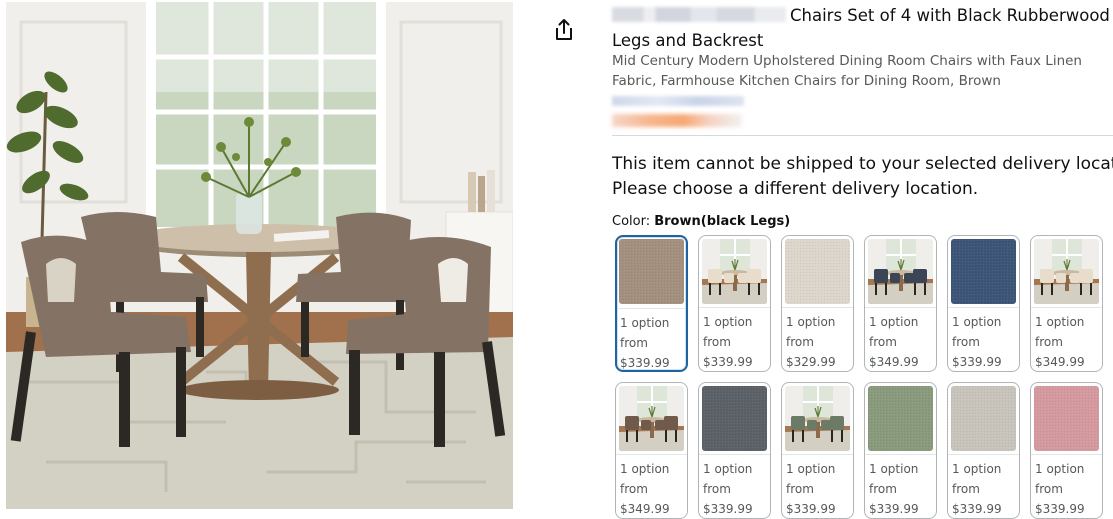 This screenshot has height=519, width=1113. Describe the element at coordinates (678, 101) in the screenshot. I see `redacted-rating-link` at that location.